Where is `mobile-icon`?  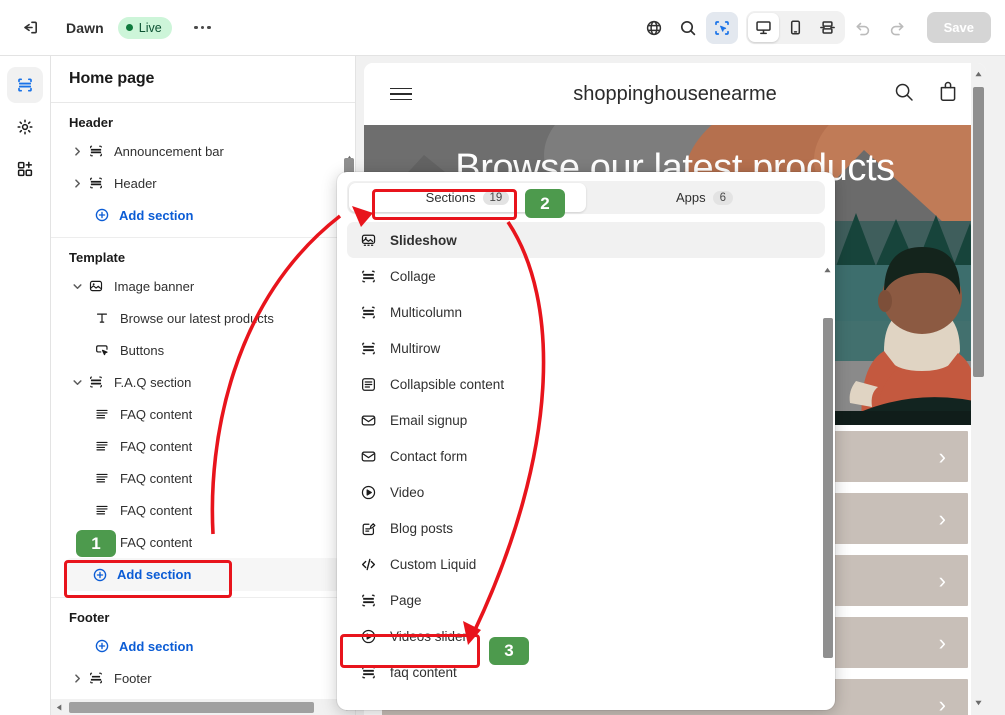
mobile-icon is located at coordinates (795, 27).